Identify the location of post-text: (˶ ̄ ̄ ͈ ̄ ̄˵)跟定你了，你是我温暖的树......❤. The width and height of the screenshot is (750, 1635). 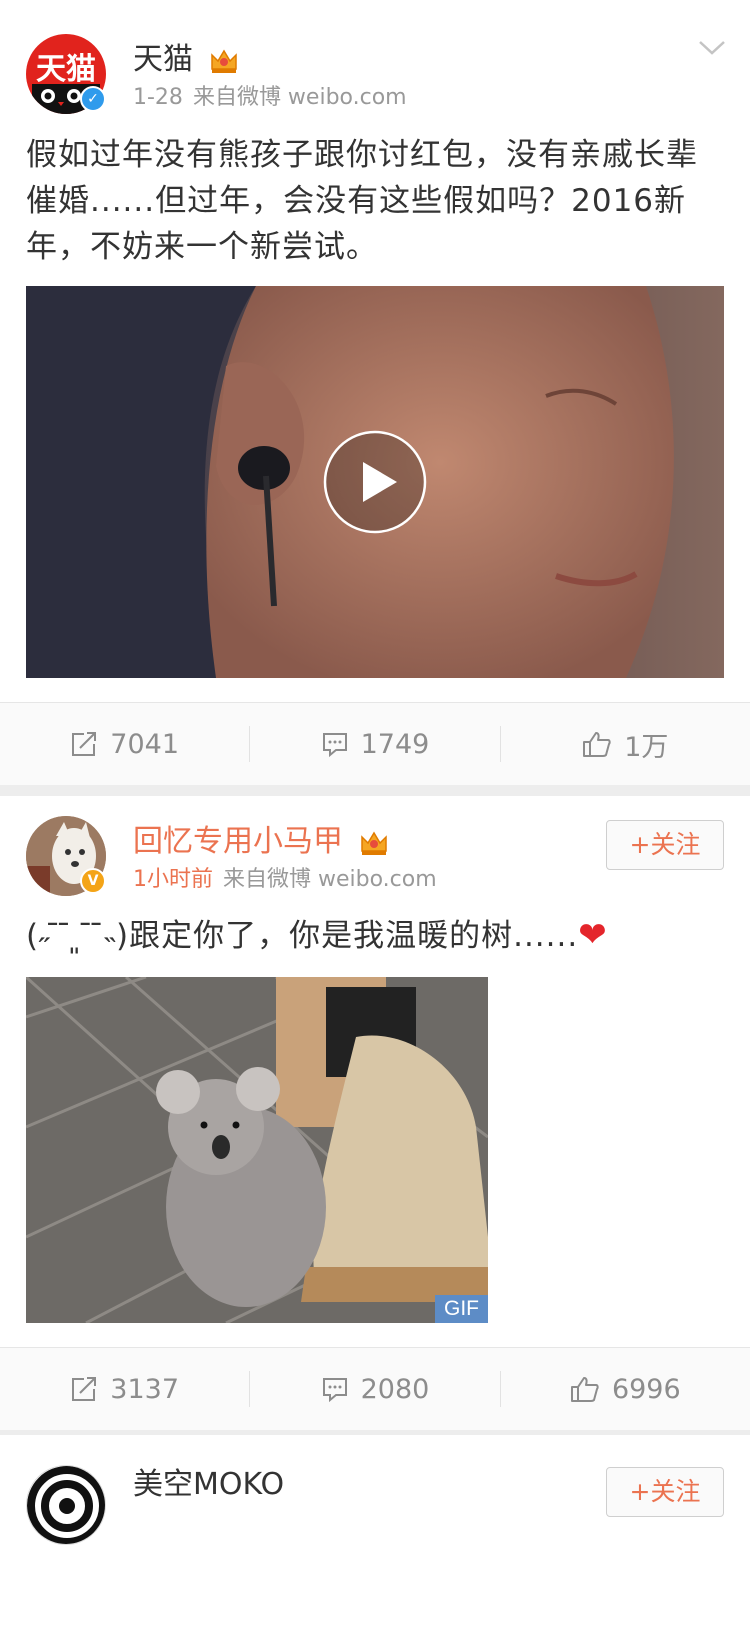
(375, 935).